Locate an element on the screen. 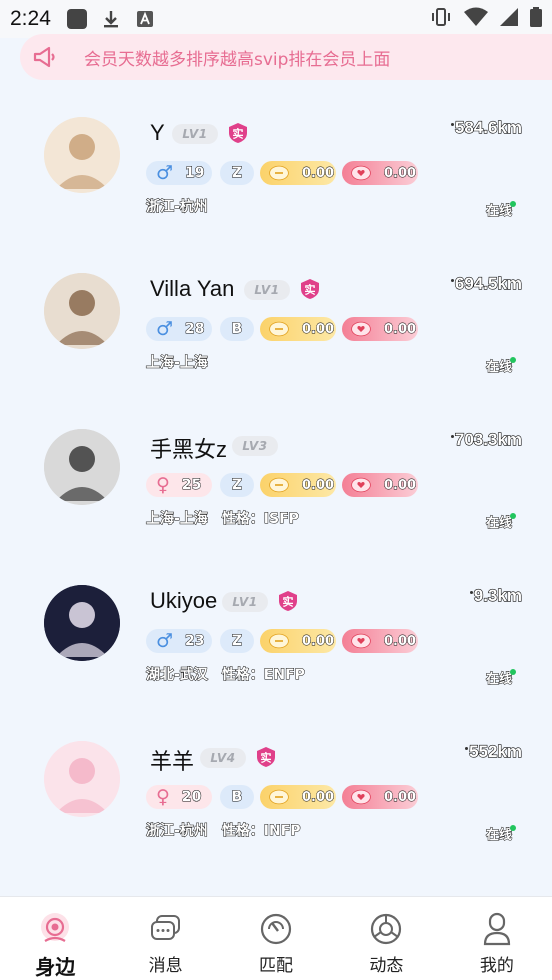  user-tags: ♂ 23 Z 0.00 0.00 is located at coordinates (282, 641).